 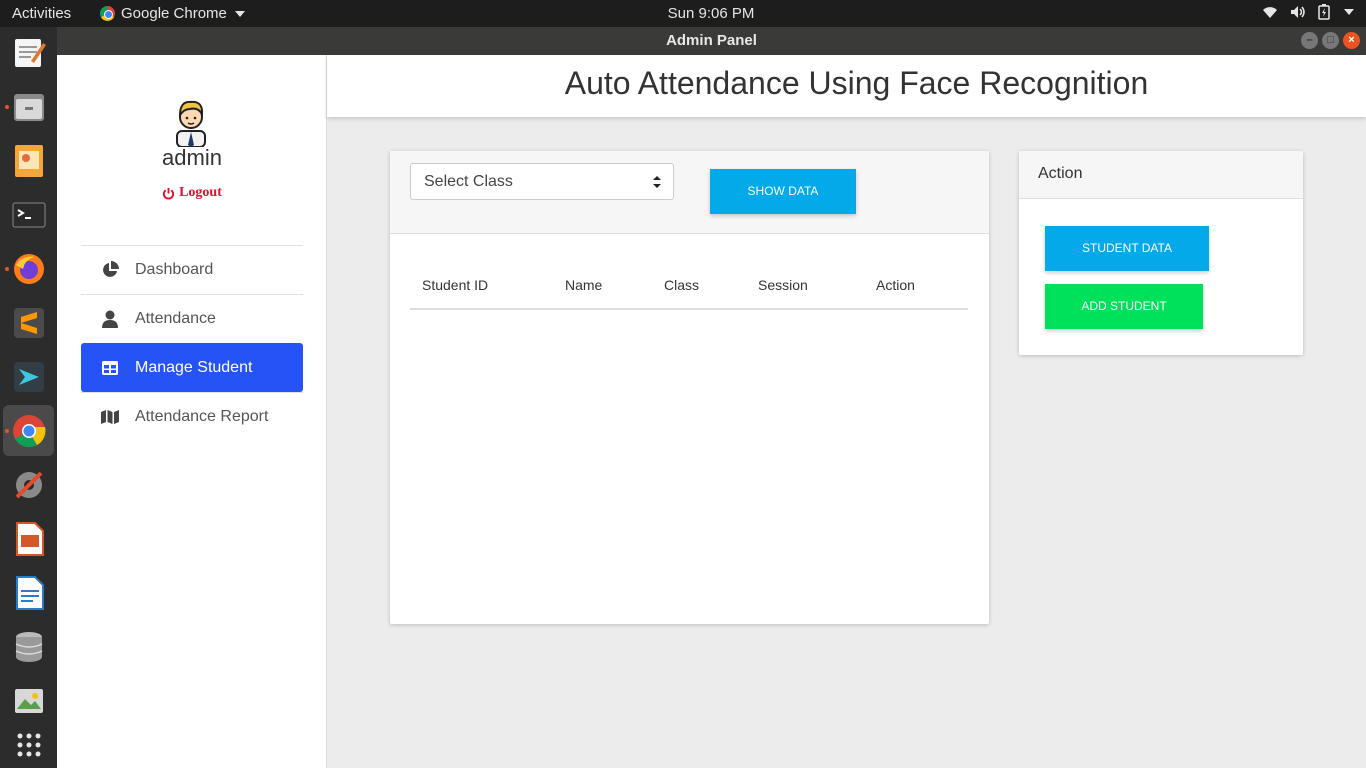 What do you see at coordinates (1351, 40) in the screenshot?
I see `close-button: ×` at bounding box center [1351, 40].